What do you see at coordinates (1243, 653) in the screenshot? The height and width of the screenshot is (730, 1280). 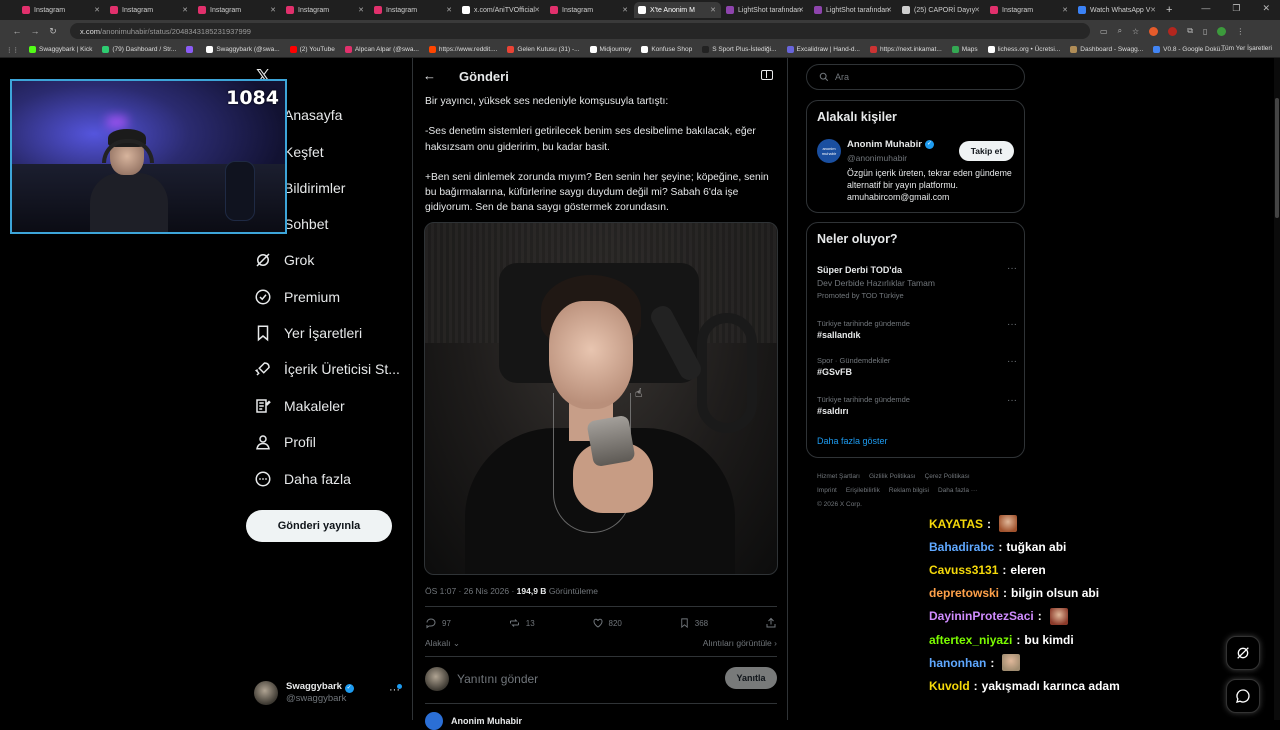 I see `grok-fab` at bounding box center [1243, 653].